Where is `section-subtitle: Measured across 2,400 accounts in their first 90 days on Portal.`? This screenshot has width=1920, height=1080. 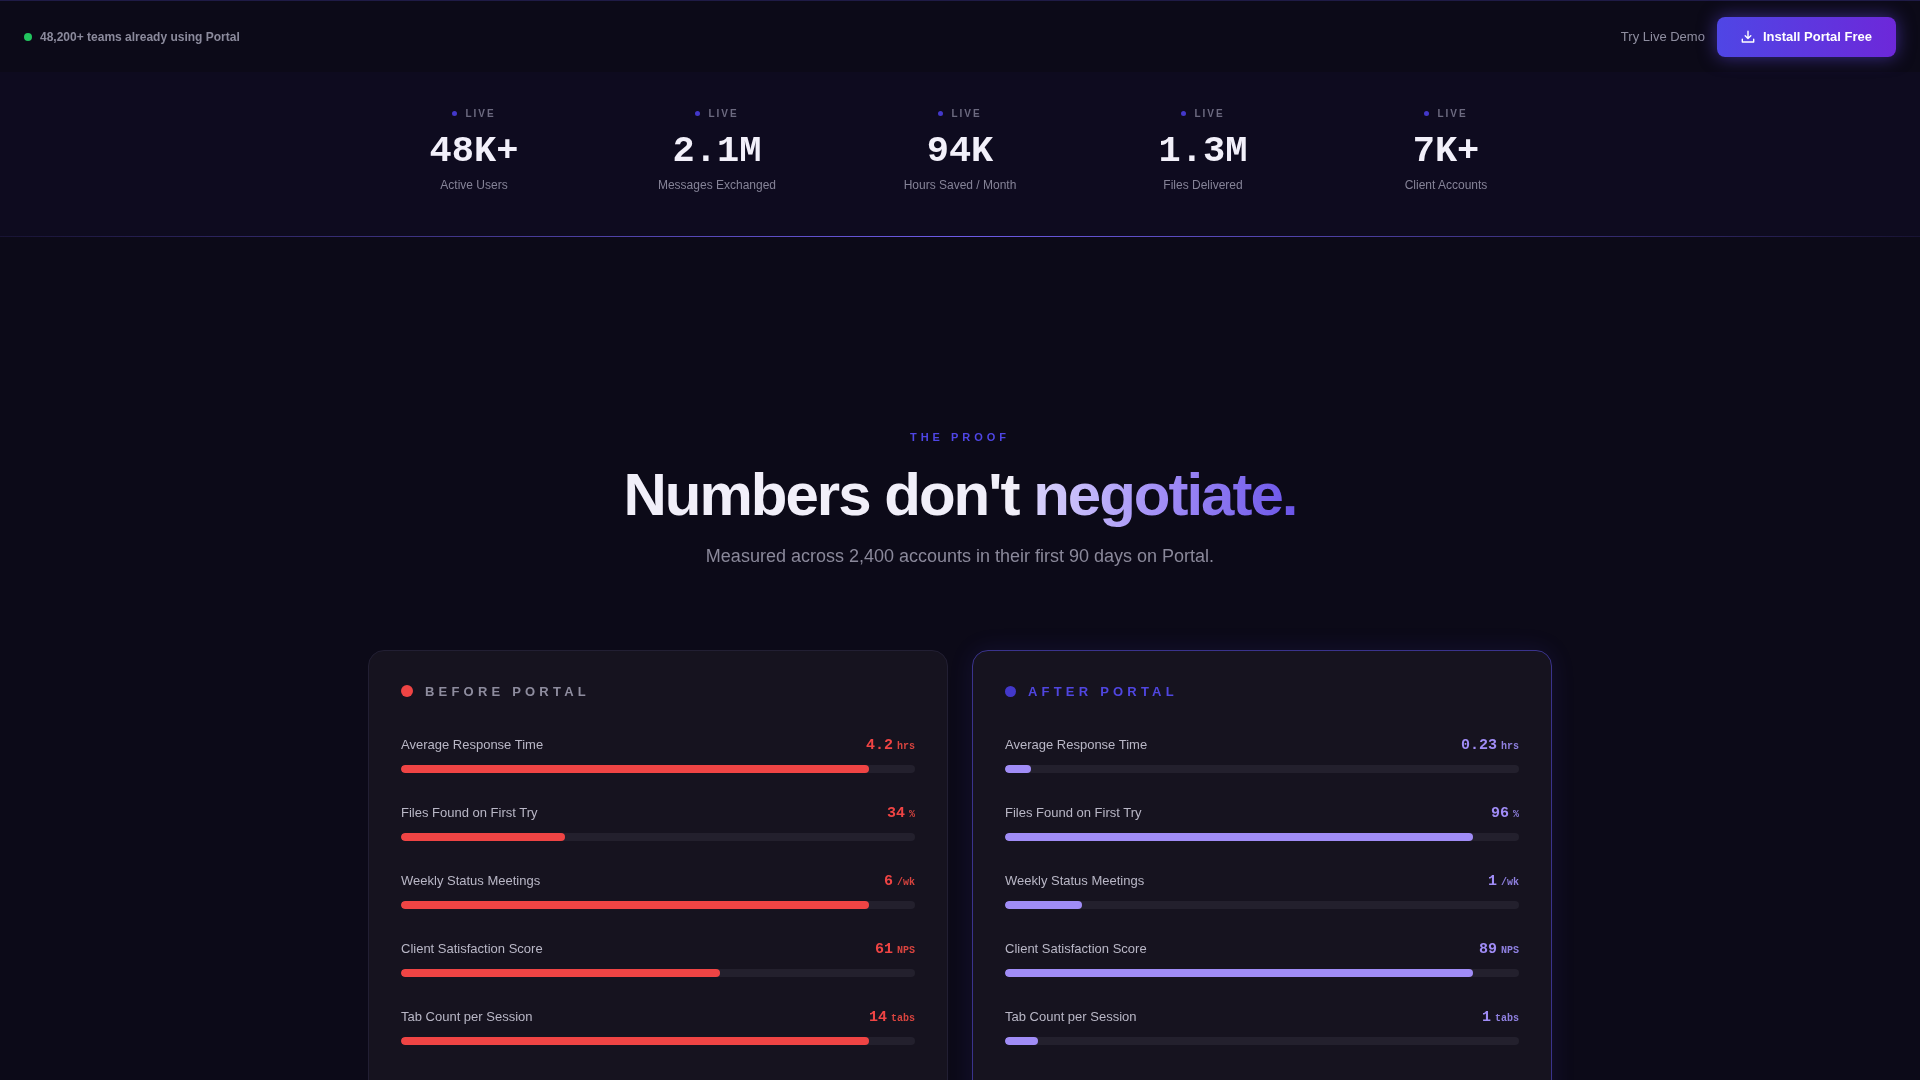
section-subtitle: Measured across 2,400 accounts in their first 90 days on Portal. is located at coordinates (960, 556).